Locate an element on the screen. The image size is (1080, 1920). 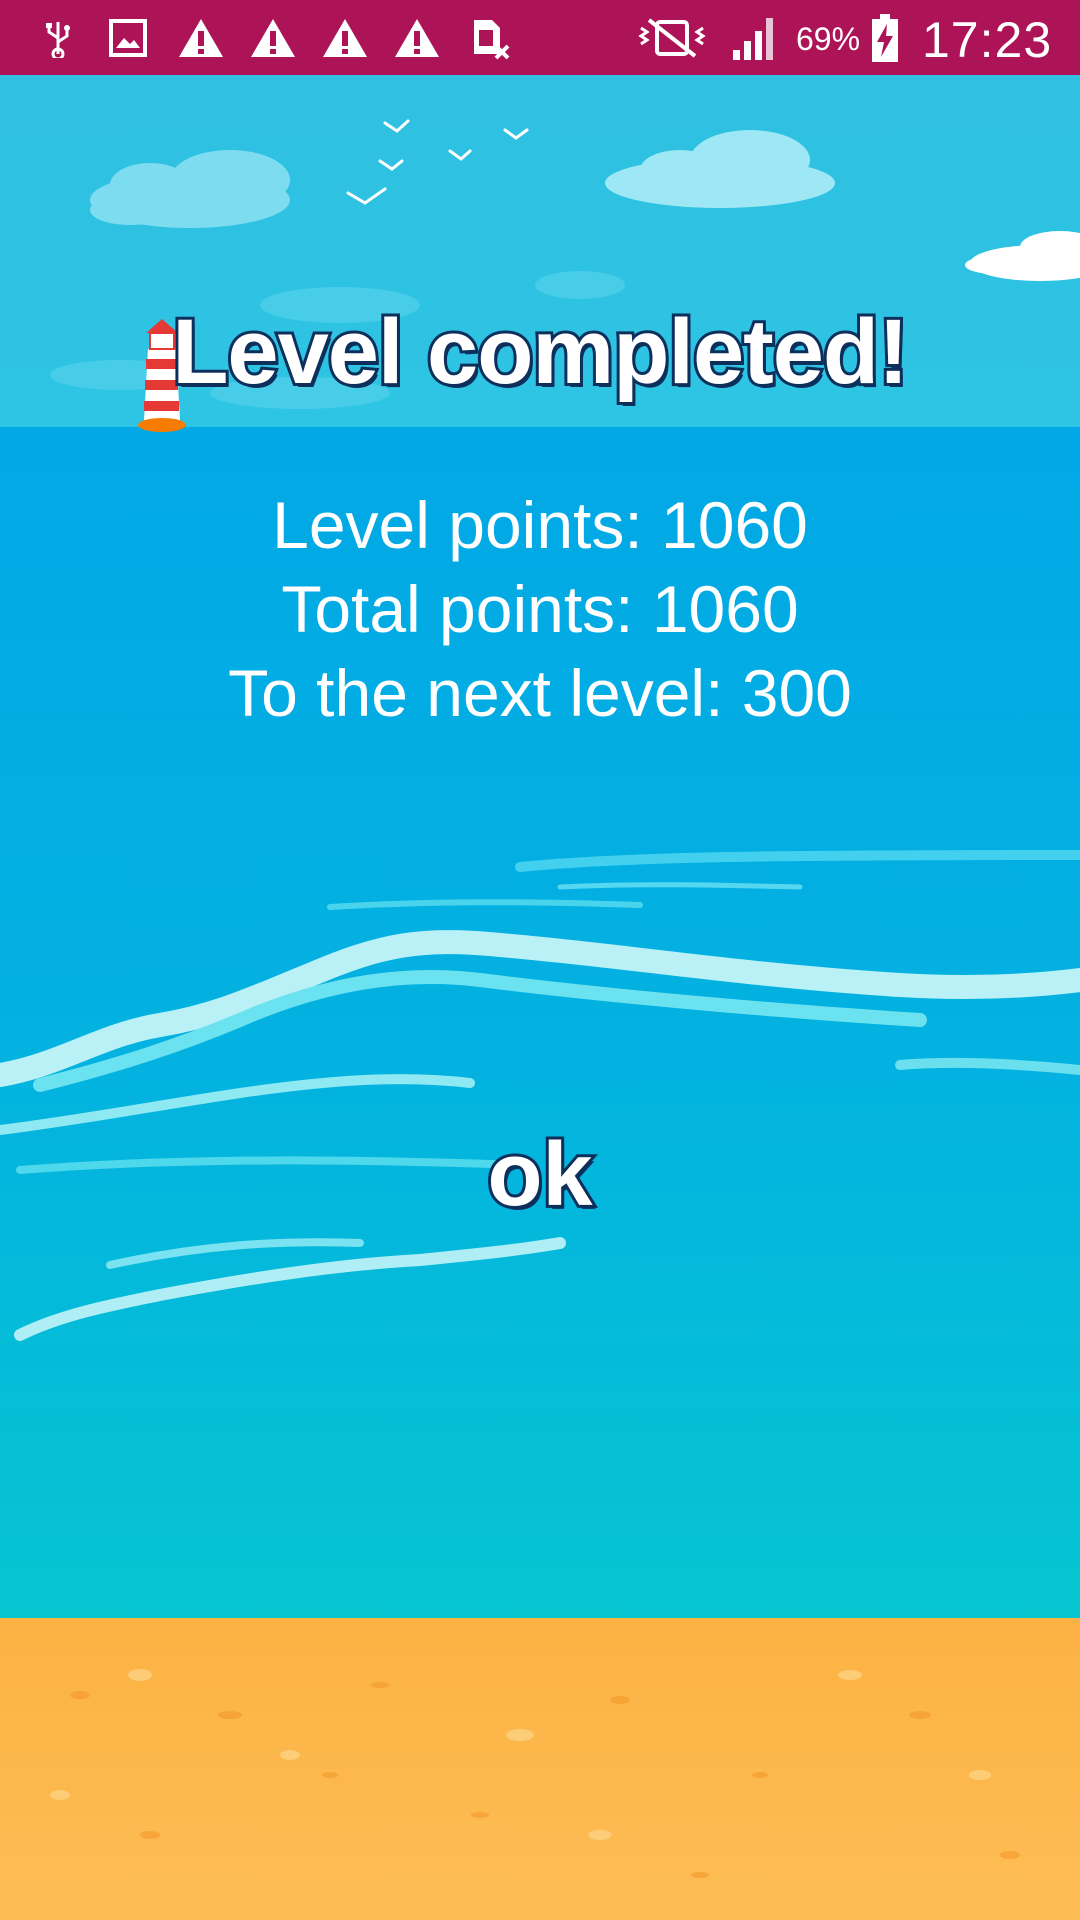
signal-icon is located at coordinates (754, 37).